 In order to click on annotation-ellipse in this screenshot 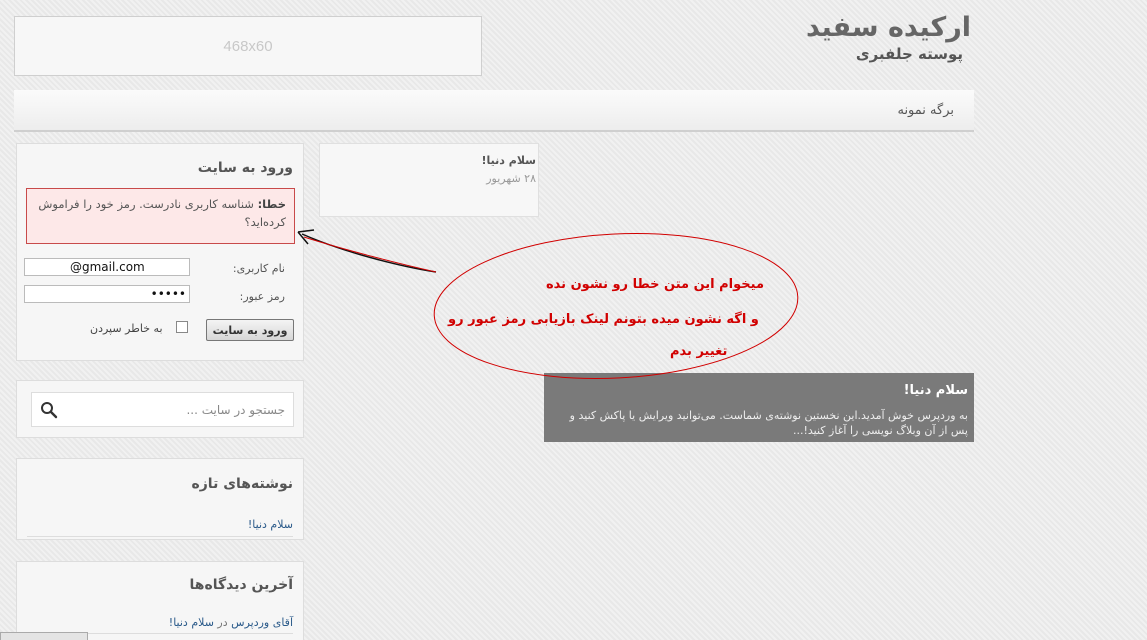, I will do `click(616, 306)`.